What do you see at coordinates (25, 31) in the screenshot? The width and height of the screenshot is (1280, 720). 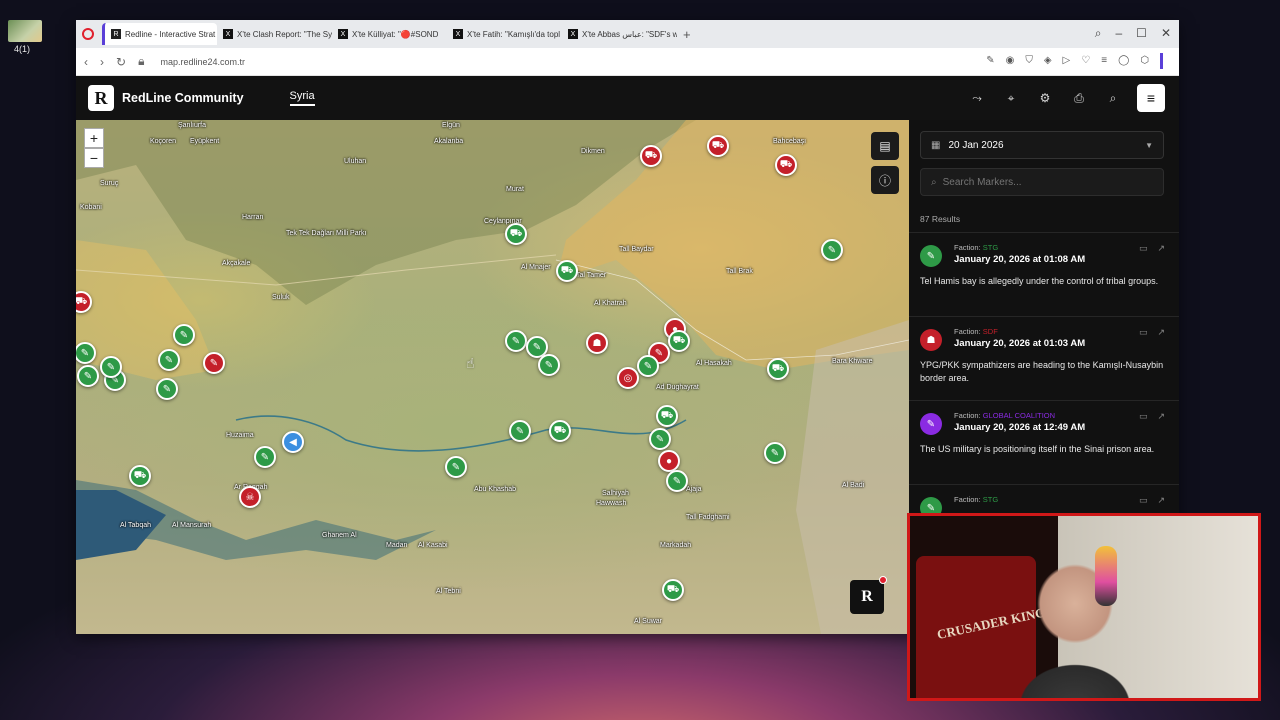 I see `desktop-icon` at bounding box center [25, 31].